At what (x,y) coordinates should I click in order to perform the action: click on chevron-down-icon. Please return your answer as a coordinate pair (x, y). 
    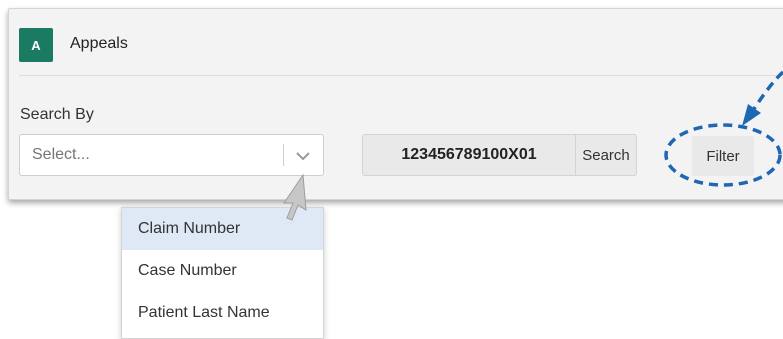
    Looking at the image, I should click on (303, 156).